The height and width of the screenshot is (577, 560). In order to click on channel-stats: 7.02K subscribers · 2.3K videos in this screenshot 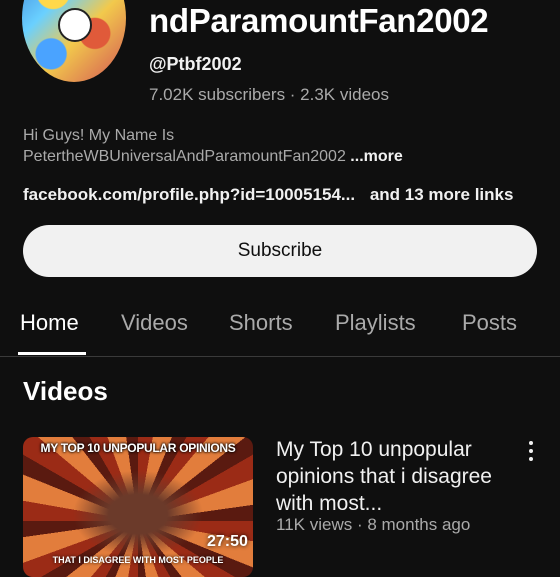, I will do `click(269, 94)`.